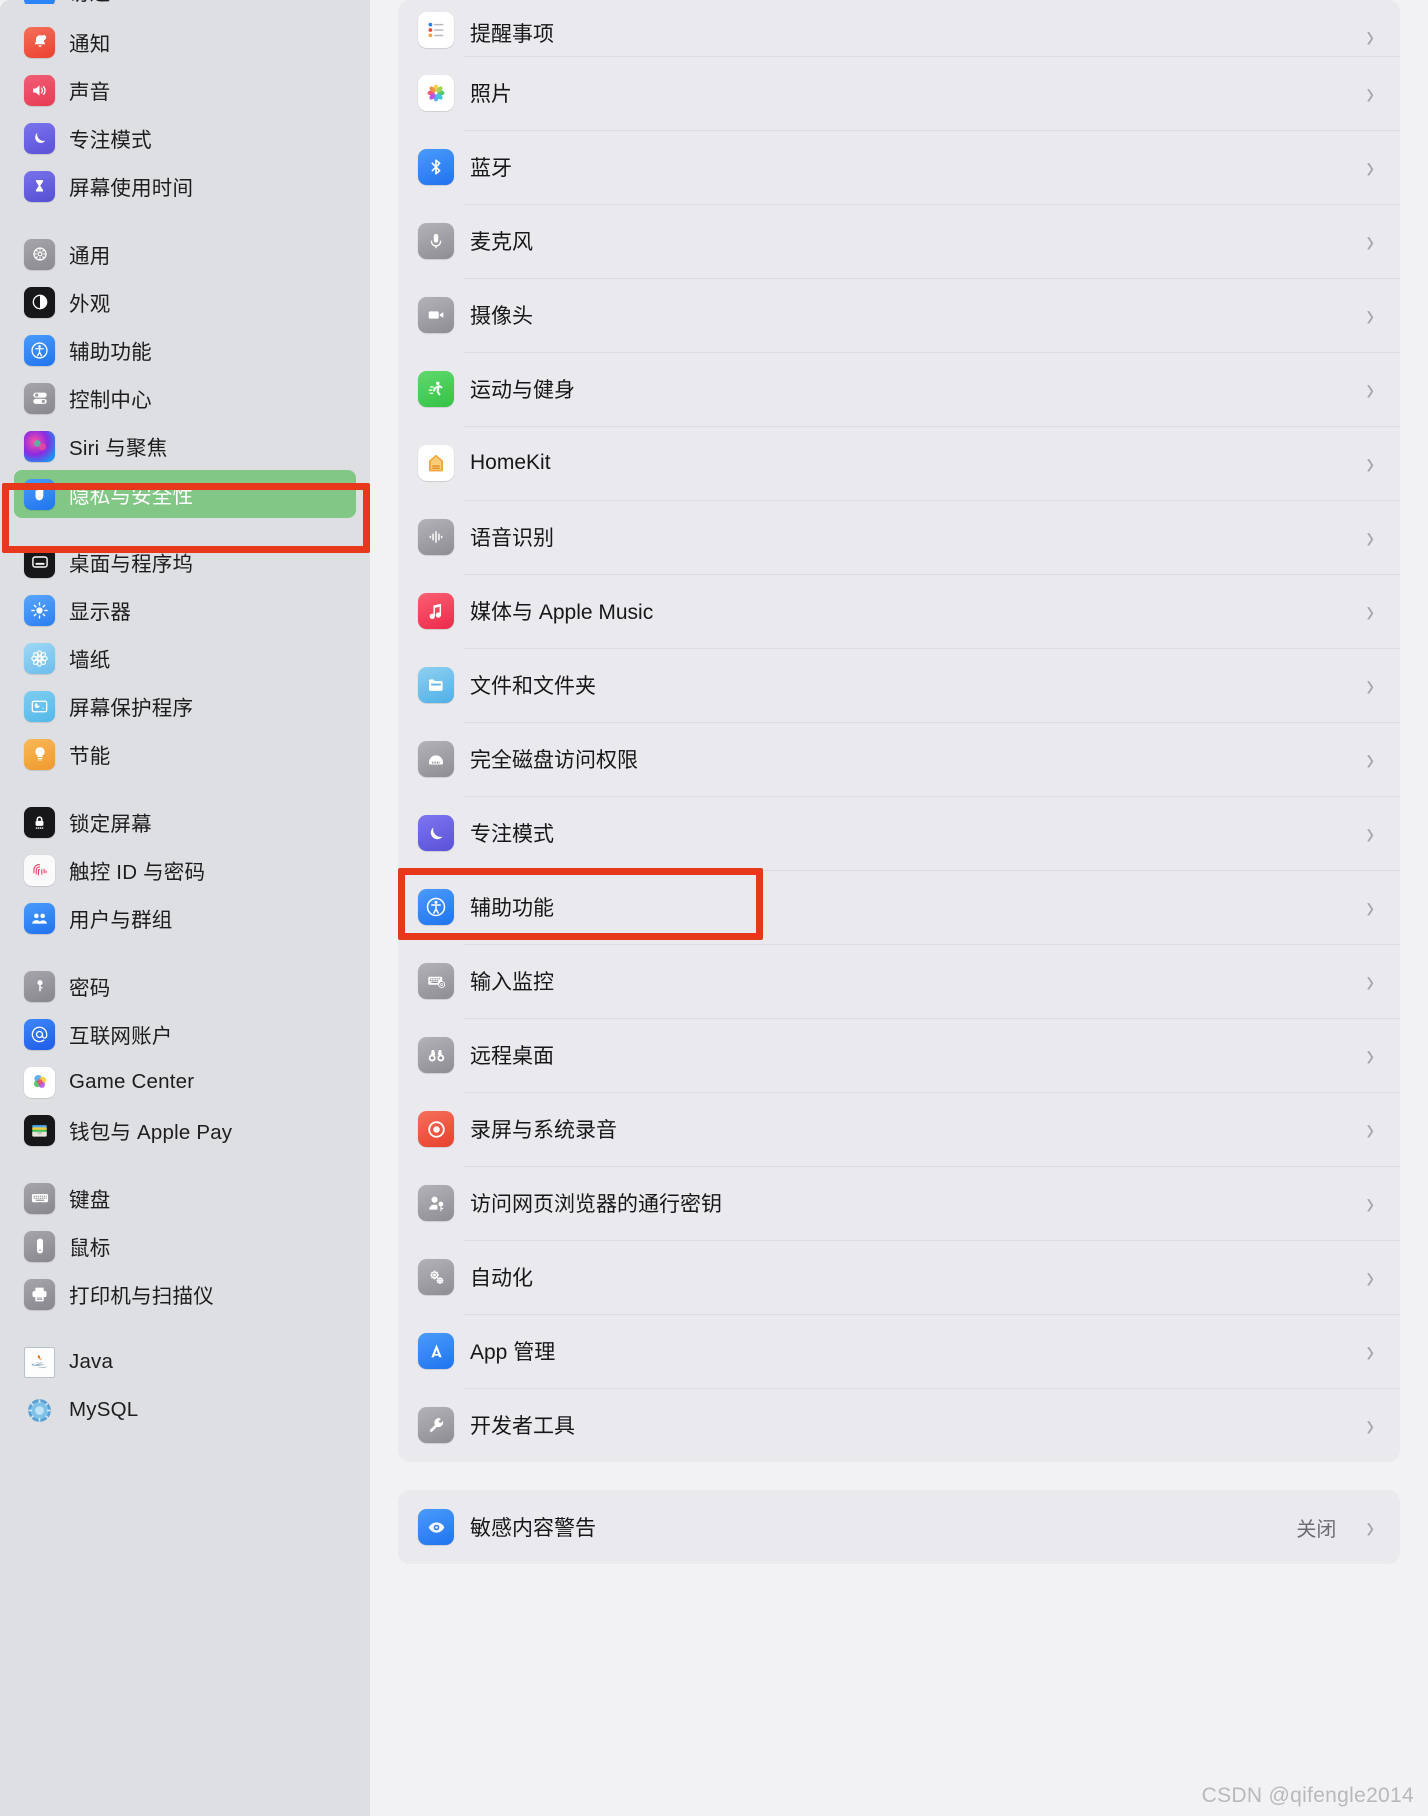 The height and width of the screenshot is (1816, 1428). Describe the element at coordinates (39, 446) in the screenshot. I see `siri-icon` at that location.